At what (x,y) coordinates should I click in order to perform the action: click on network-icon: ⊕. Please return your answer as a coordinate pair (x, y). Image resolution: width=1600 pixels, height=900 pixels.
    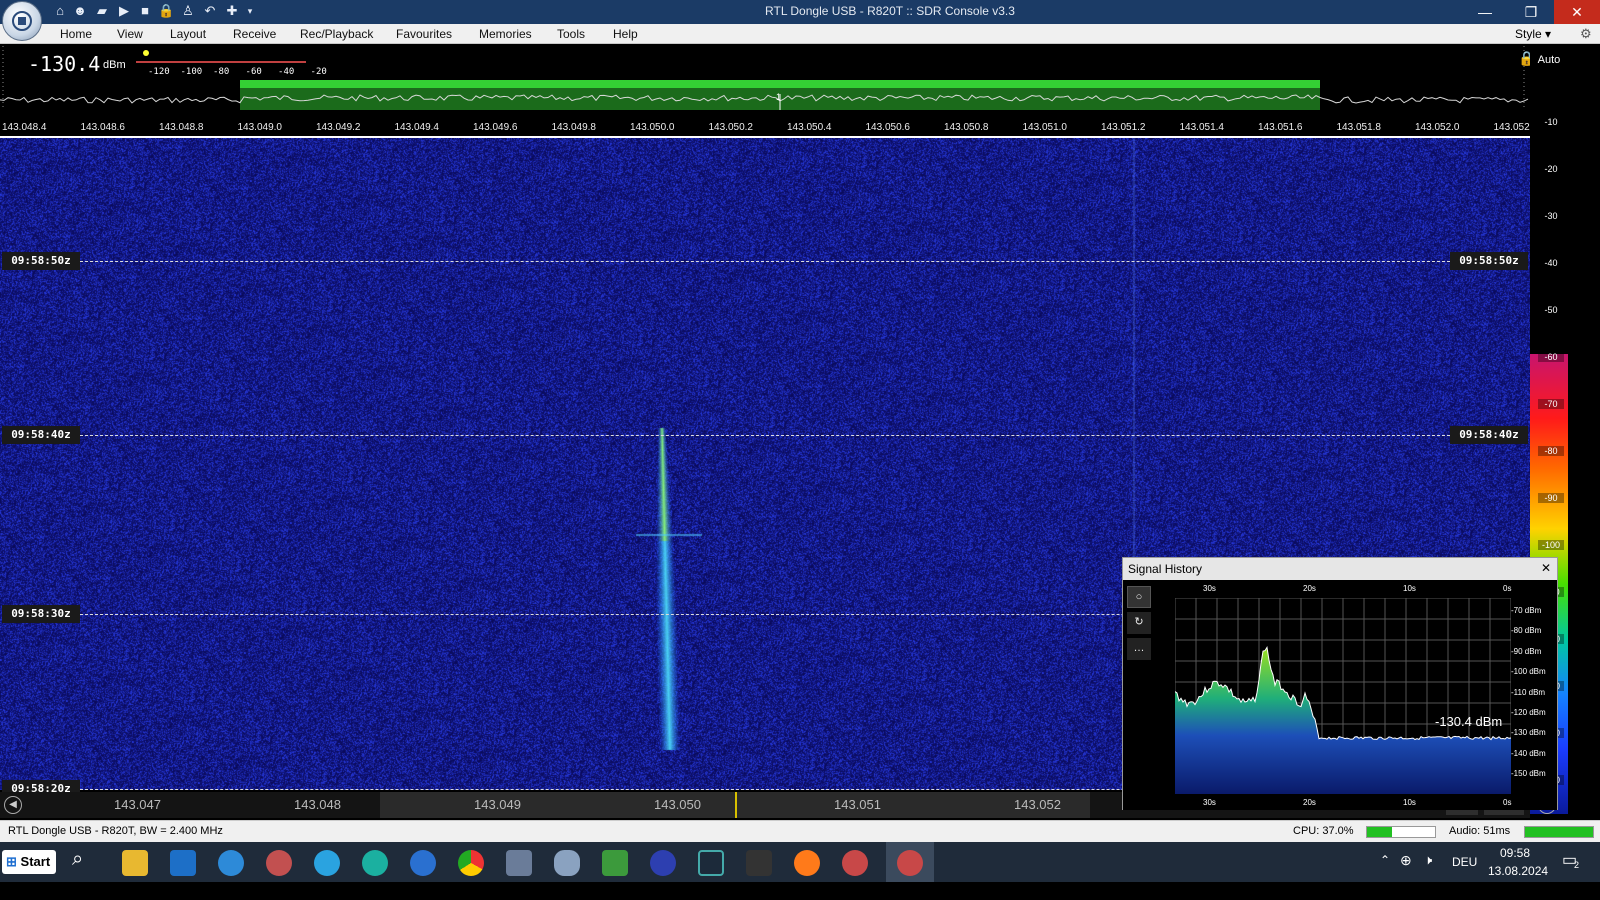
    Looking at the image, I should click on (1406, 860).